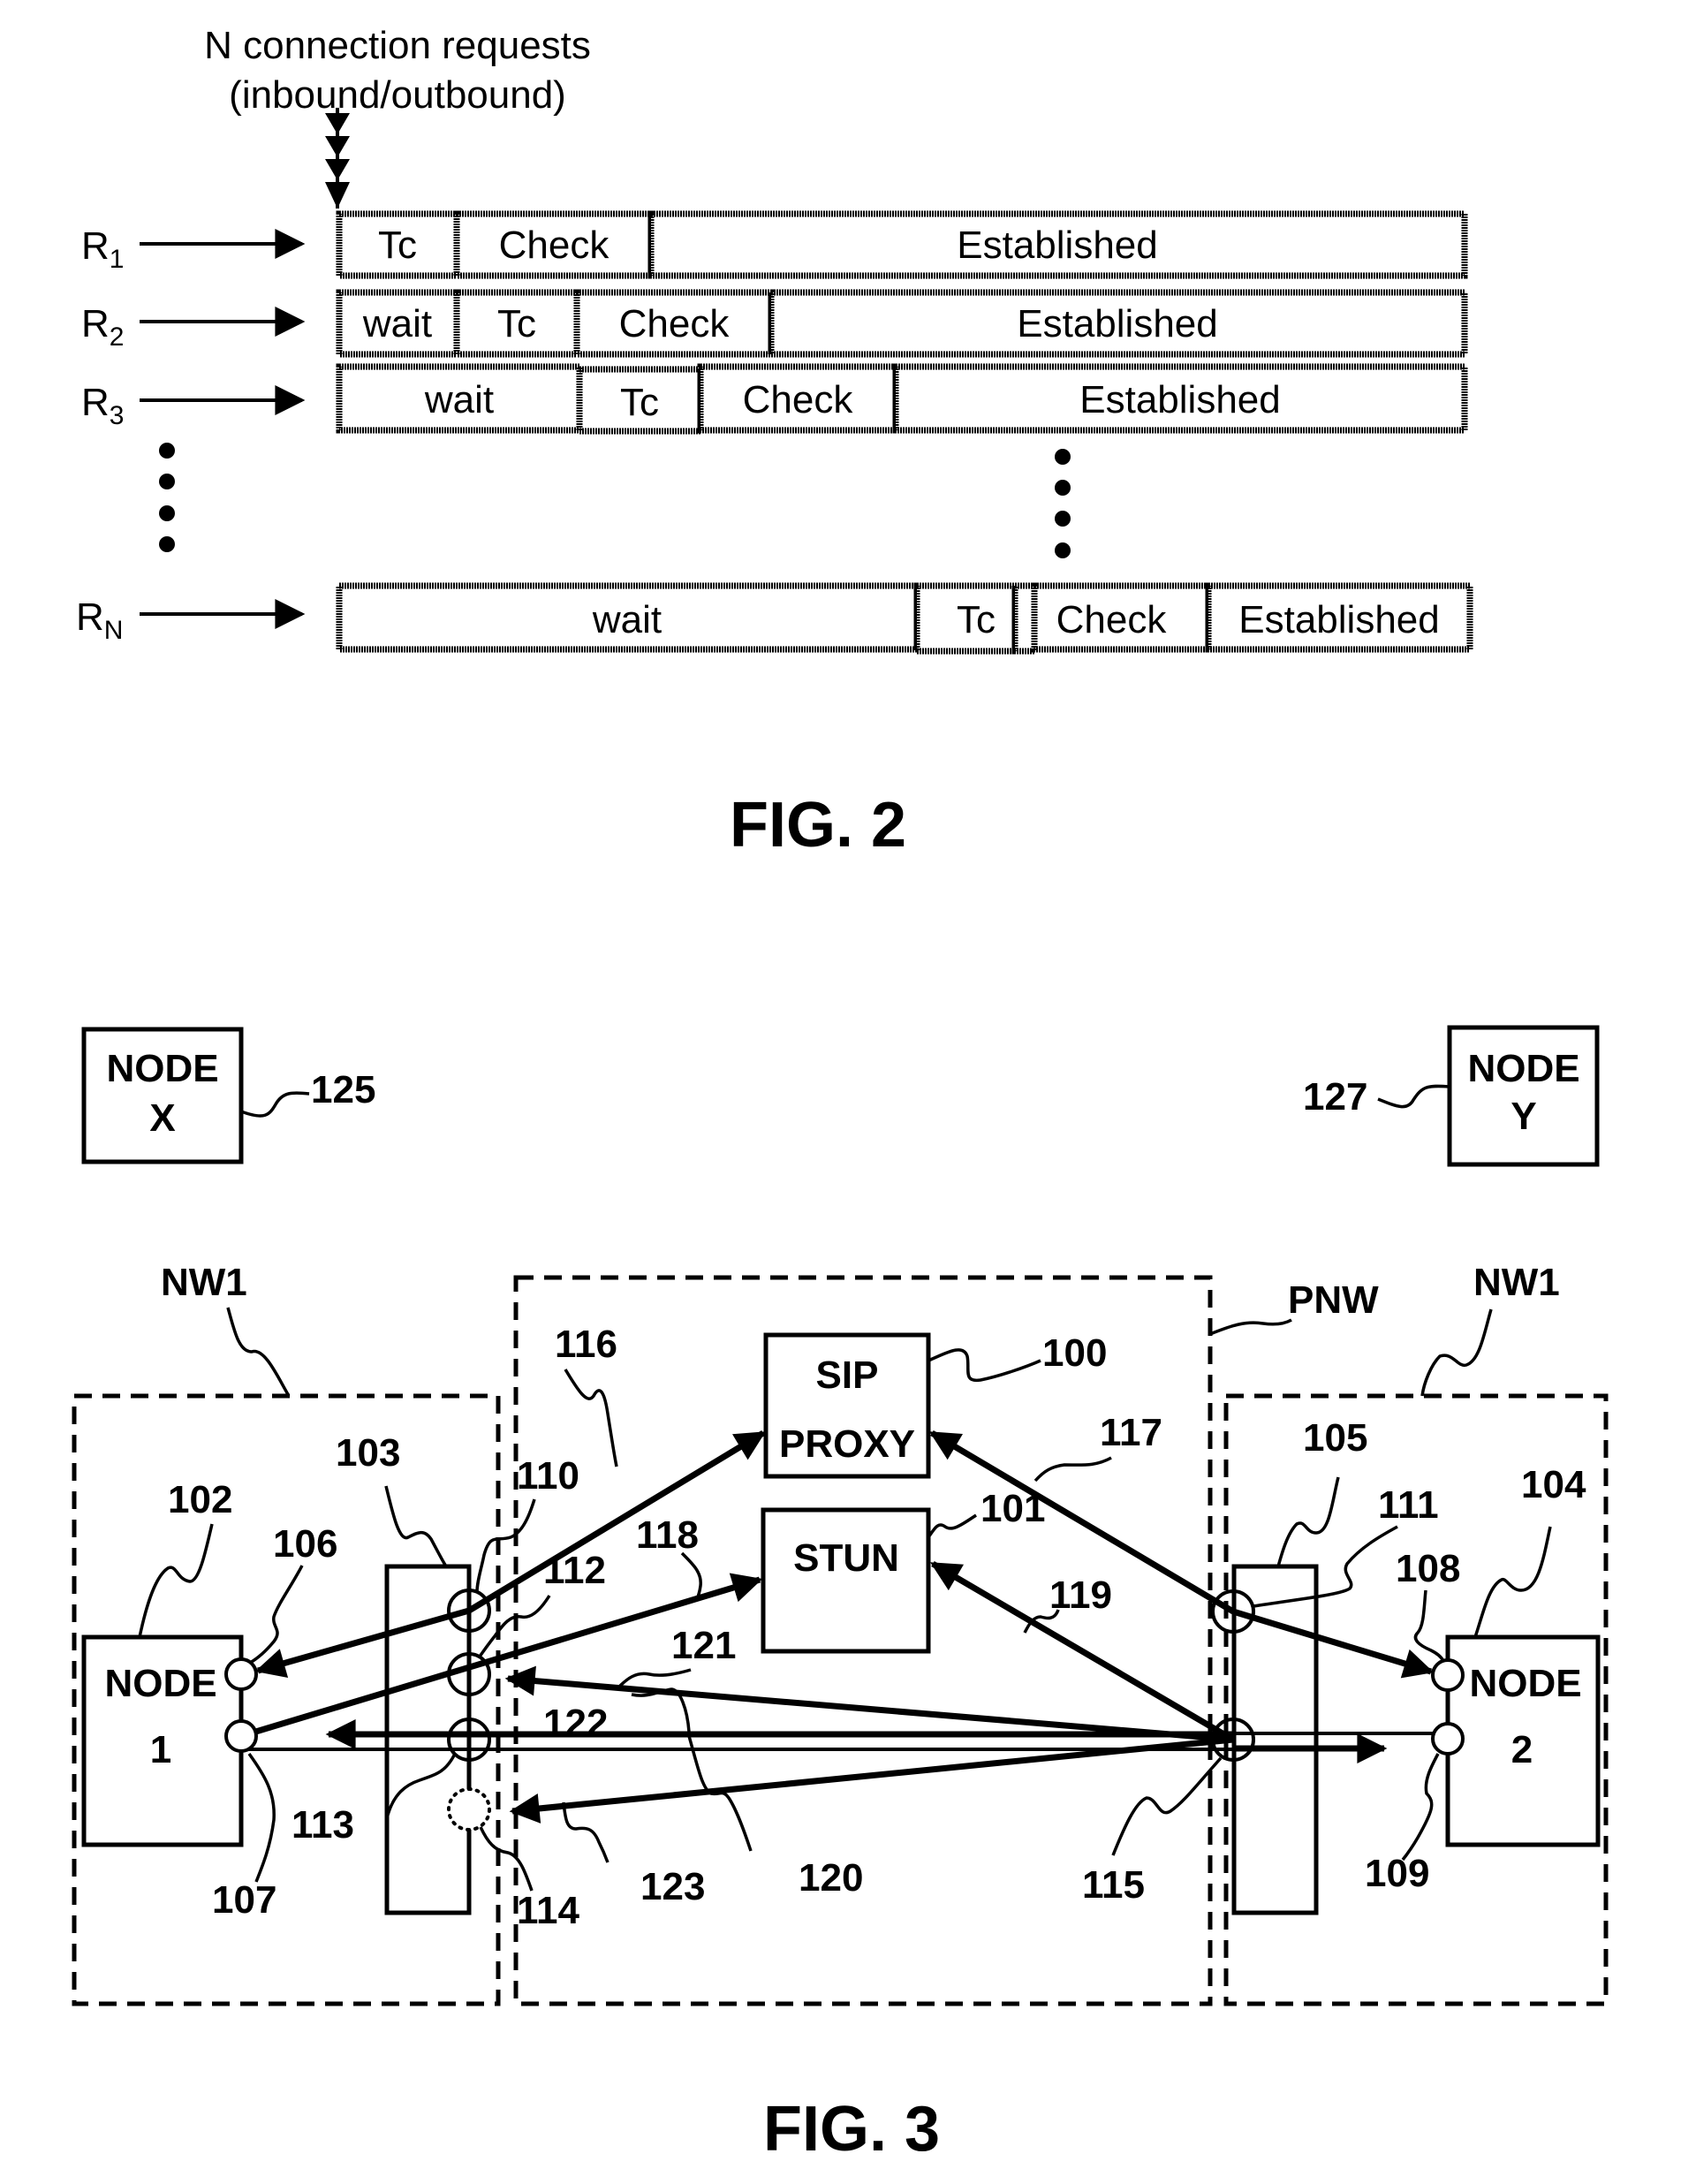 Image resolution: width=1696 pixels, height=2184 pixels. I want to click on label-nw1-left: NW1, so click(204, 1283).